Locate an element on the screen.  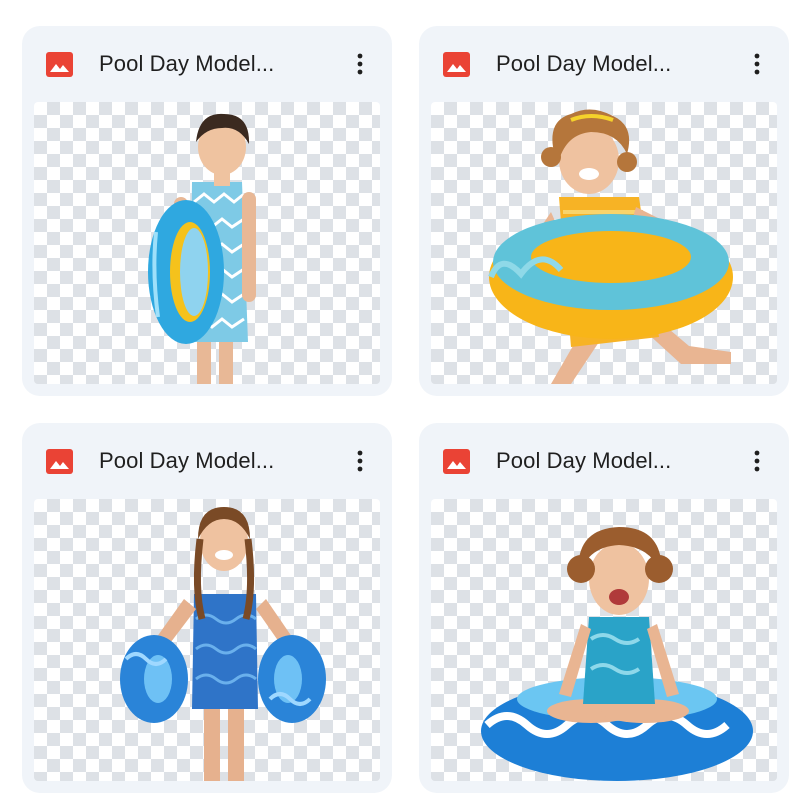
child-sitting-in-float-image is located at coordinates (617, 654).